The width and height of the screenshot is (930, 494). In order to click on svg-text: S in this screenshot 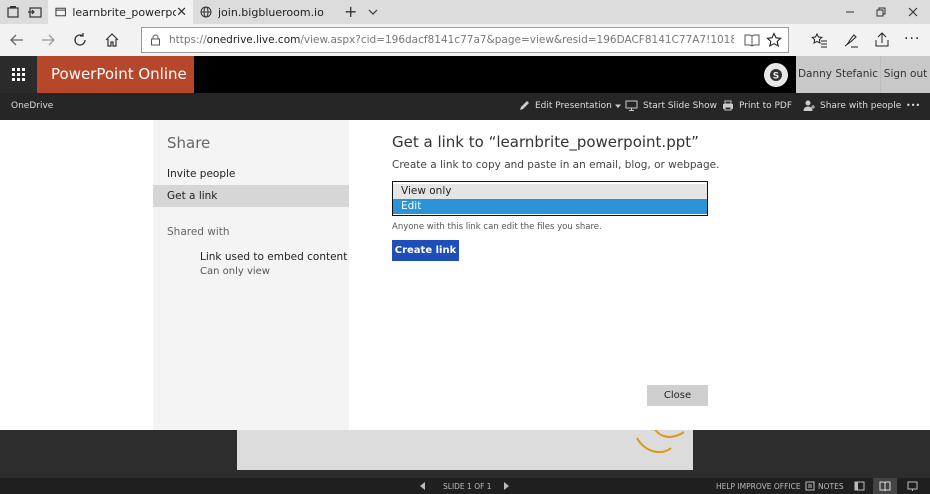, I will do `click(776, 77)`.